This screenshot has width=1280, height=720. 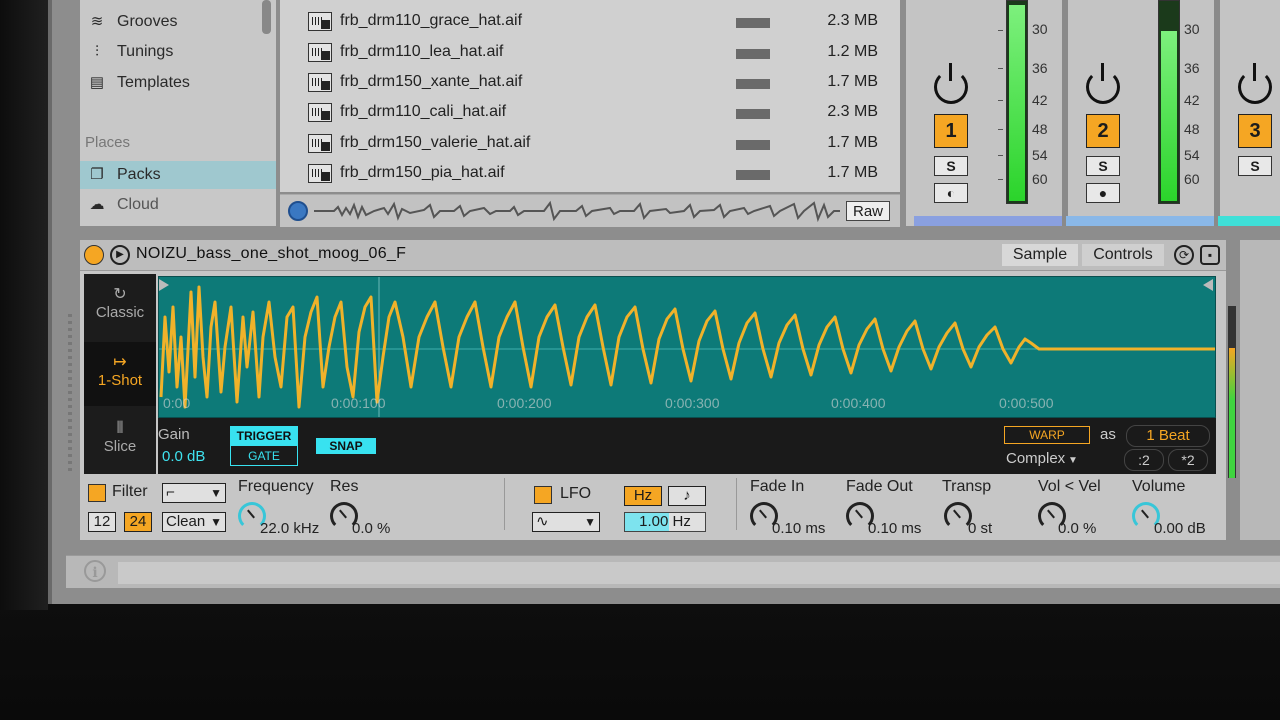 What do you see at coordinates (108, 142) in the screenshot?
I see `places-heading: Places` at bounding box center [108, 142].